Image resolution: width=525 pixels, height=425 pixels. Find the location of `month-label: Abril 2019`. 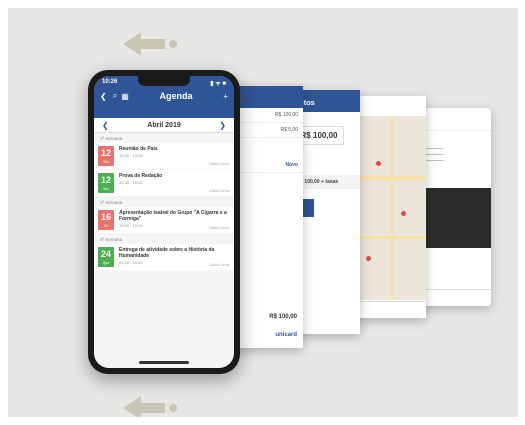

month-label: Abril 2019 is located at coordinates (164, 125).